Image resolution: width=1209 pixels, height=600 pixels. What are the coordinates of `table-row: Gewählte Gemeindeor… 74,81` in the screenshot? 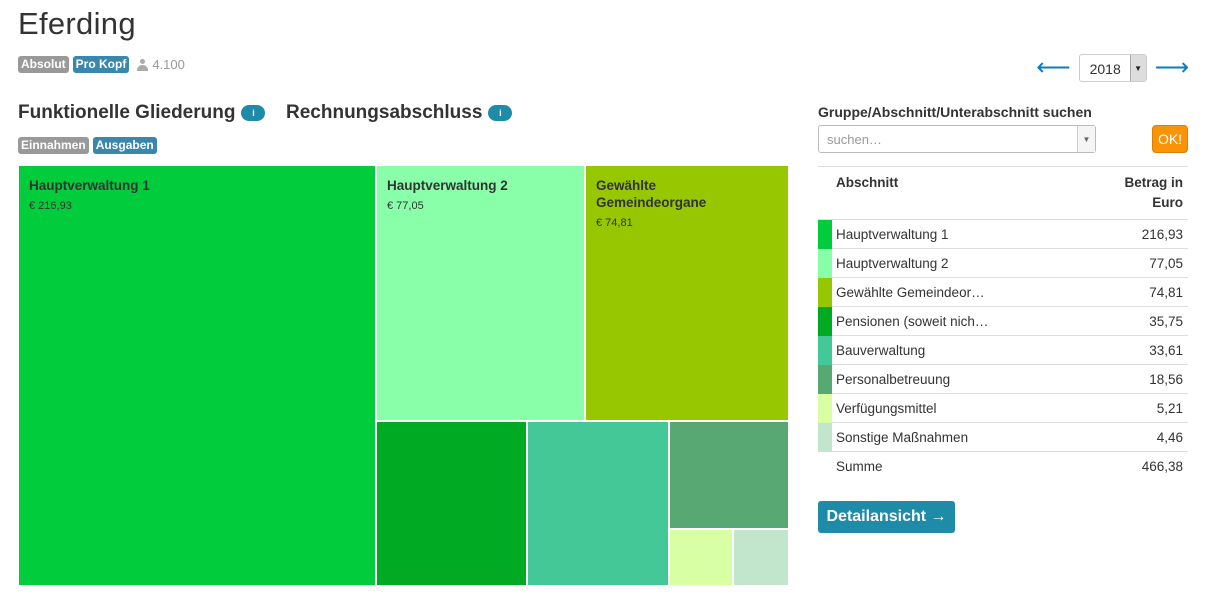 It's located at (1003, 292).